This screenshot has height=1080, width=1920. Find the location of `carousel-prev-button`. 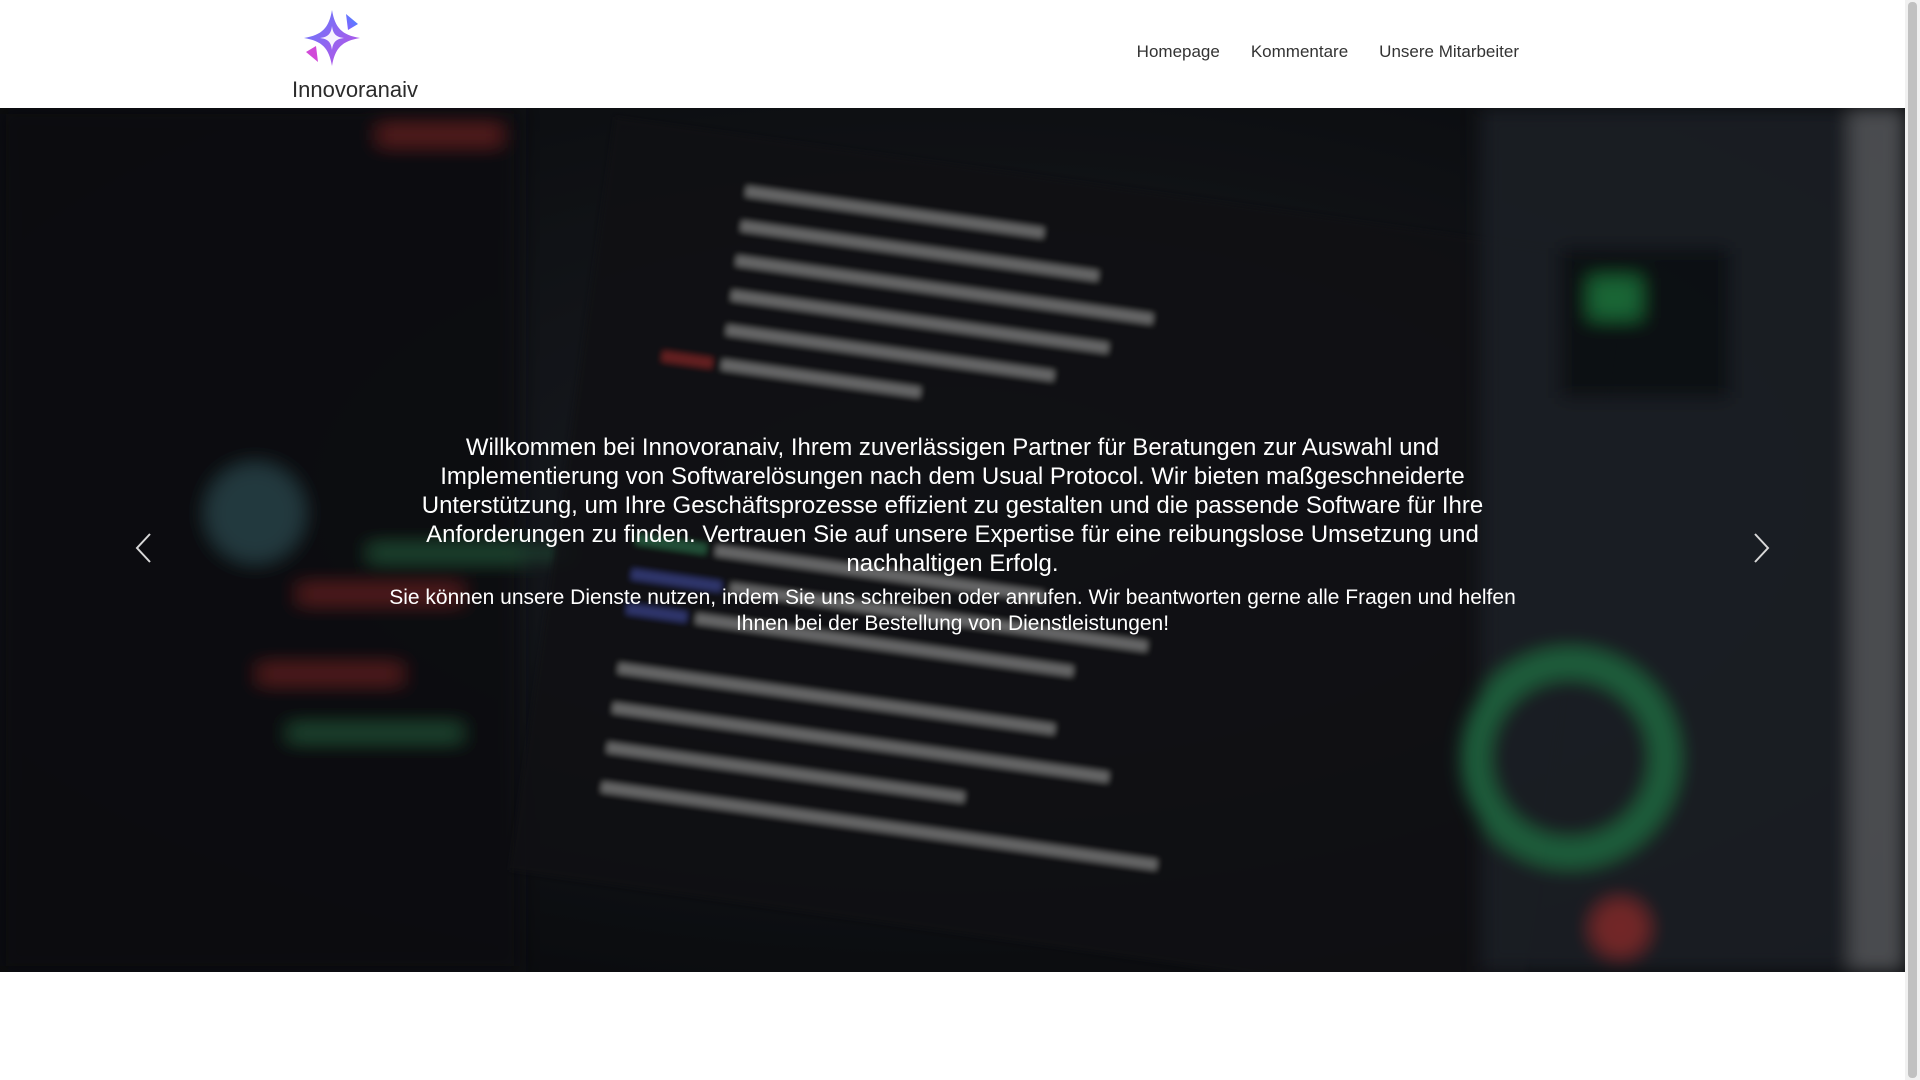

carousel-prev-button is located at coordinates (143, 548).